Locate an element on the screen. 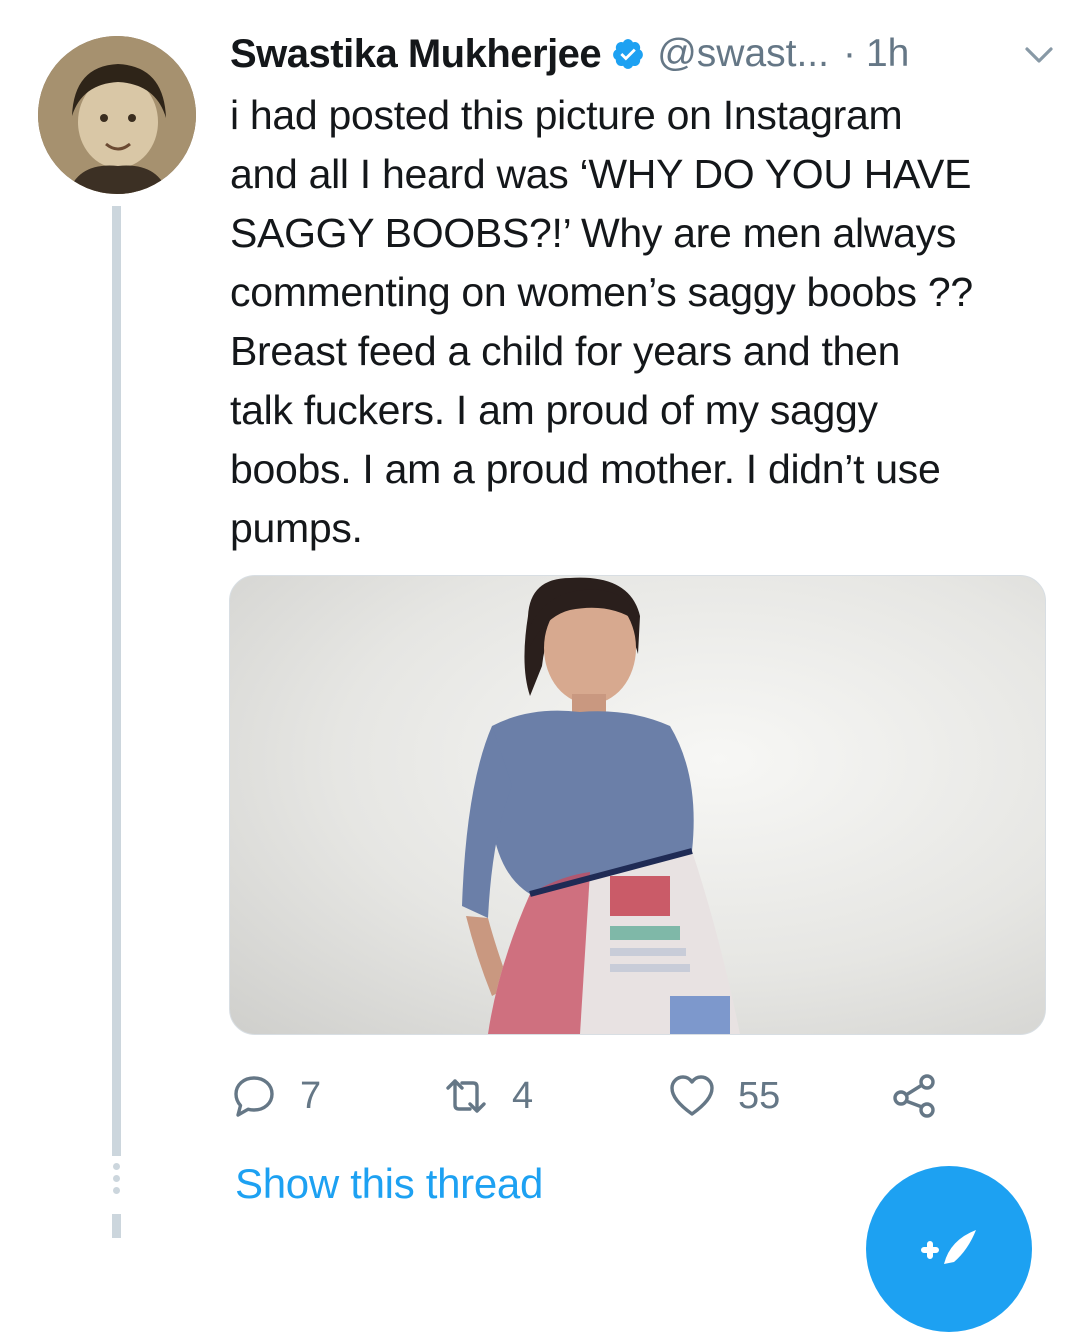  thread-connector-tail is located at coordinates (116, 1226).